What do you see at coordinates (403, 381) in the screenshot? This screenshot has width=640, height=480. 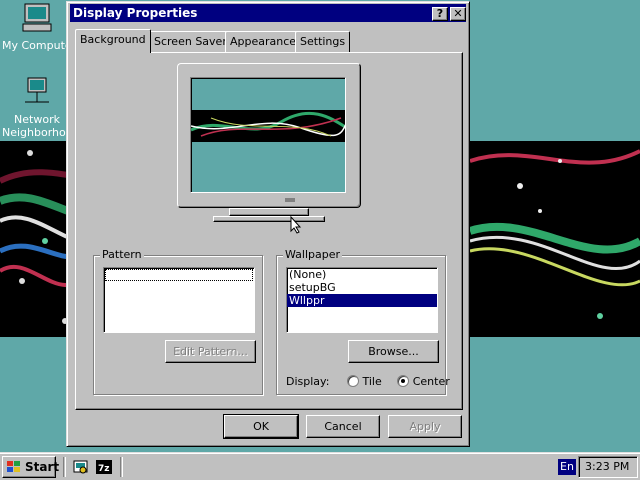 I see `center-radio` at bounding box center [403, 381].